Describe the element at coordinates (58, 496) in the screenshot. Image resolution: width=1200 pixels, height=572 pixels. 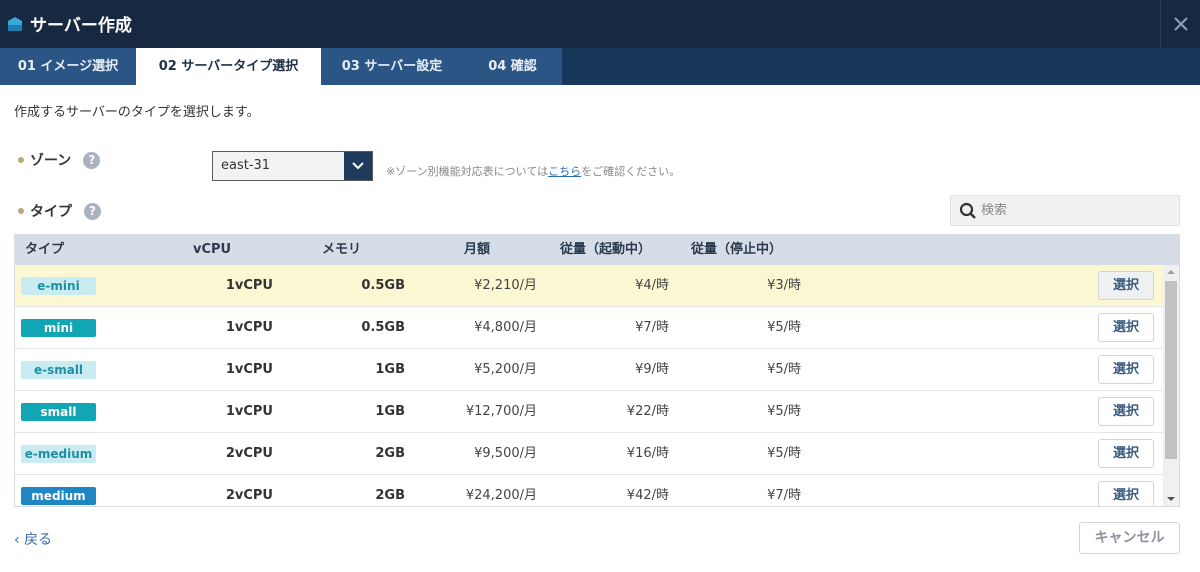
I see `type-badge: medium` at that location.